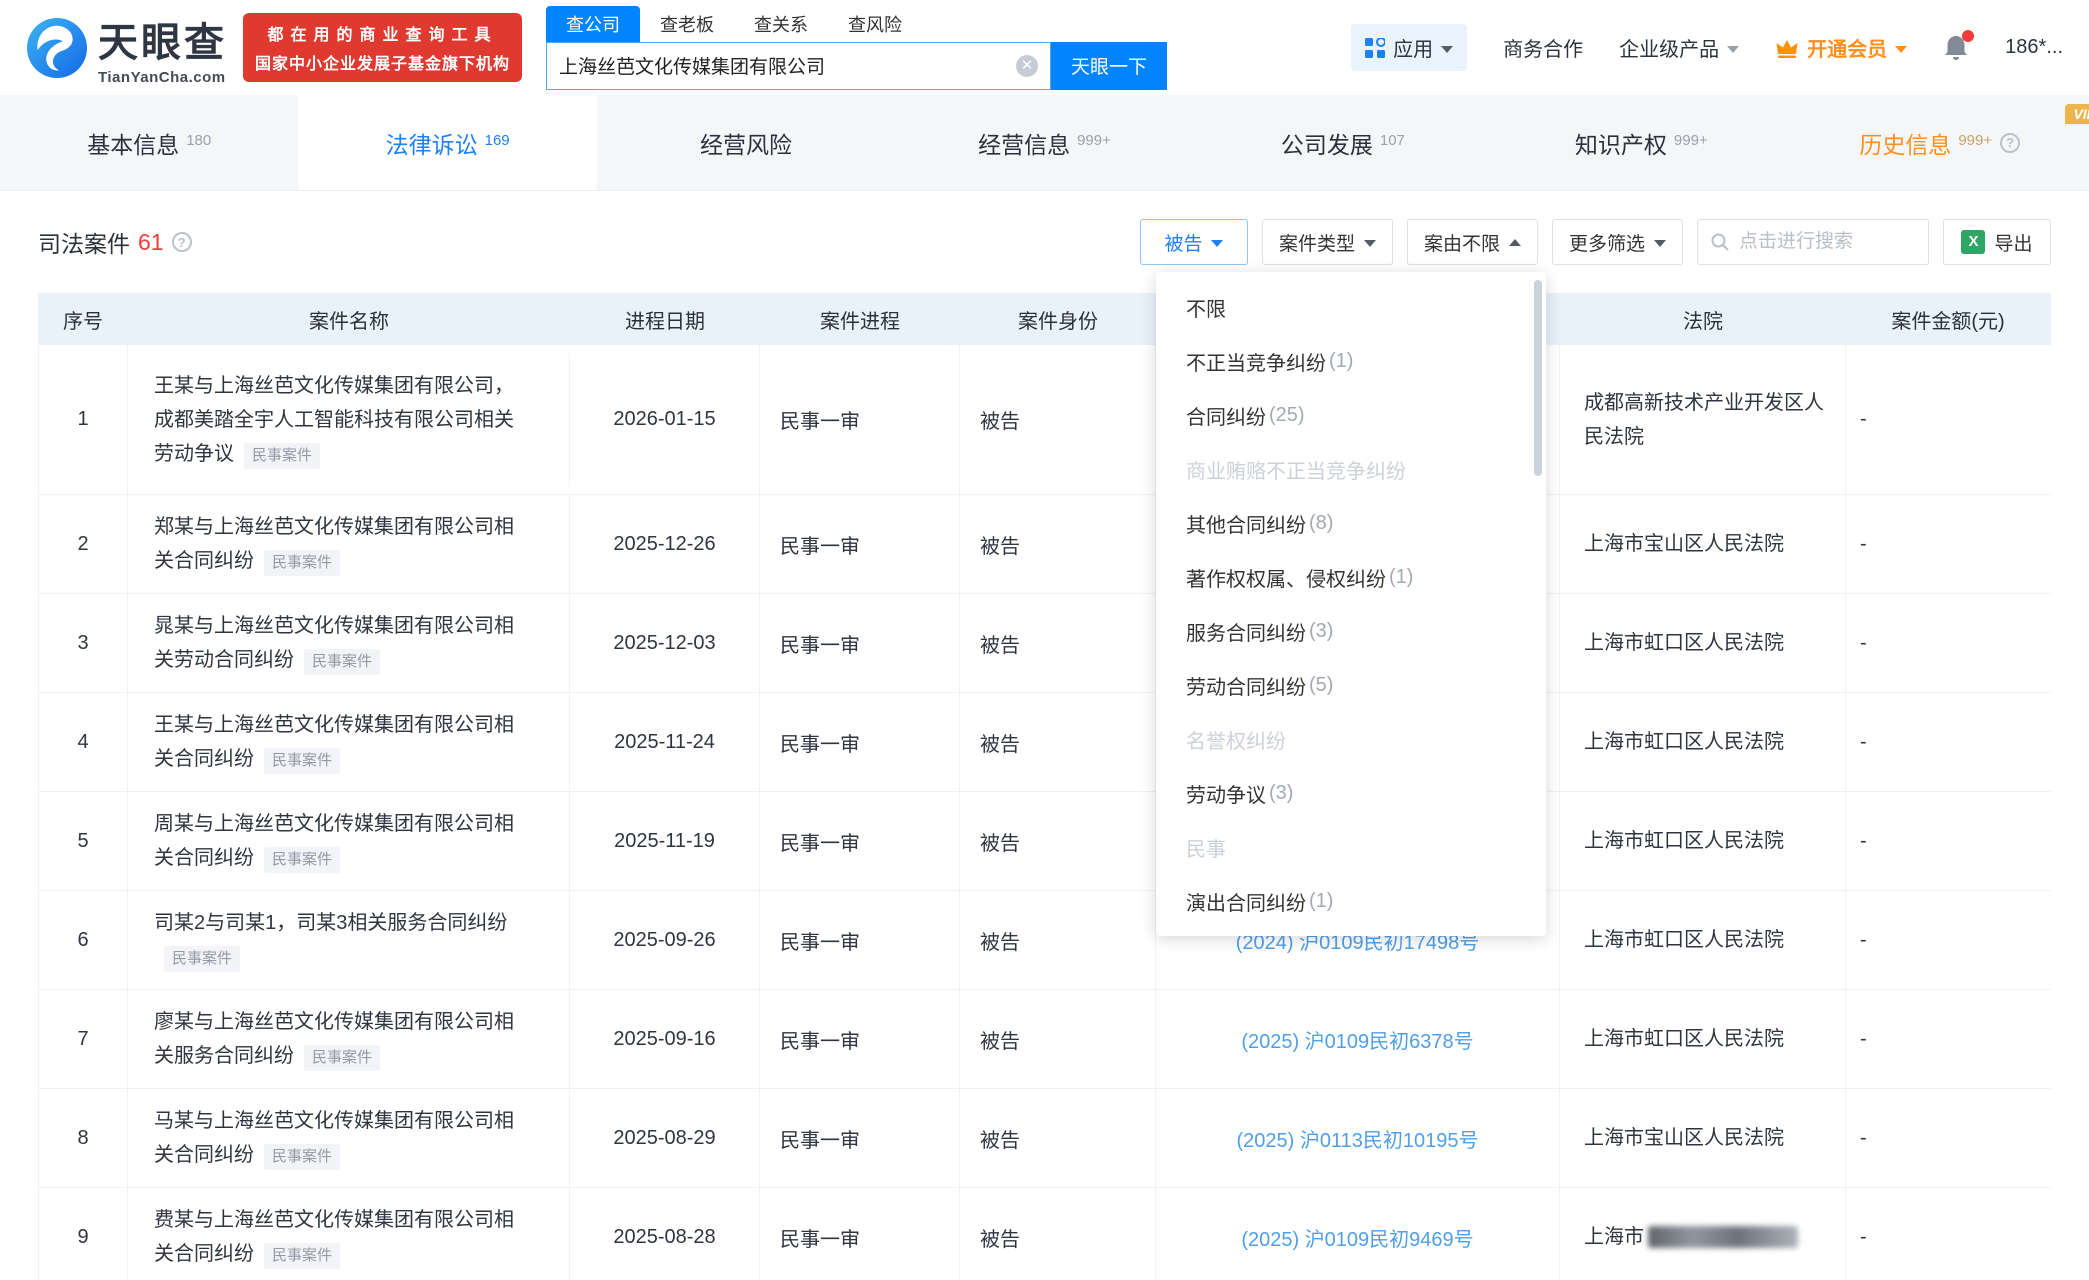 The height and width of the screenshot is (1280, 2089). Describe the element at coordinates (1905, 144) in the screenshot. I see `tab-label: 历史信息` at that location.